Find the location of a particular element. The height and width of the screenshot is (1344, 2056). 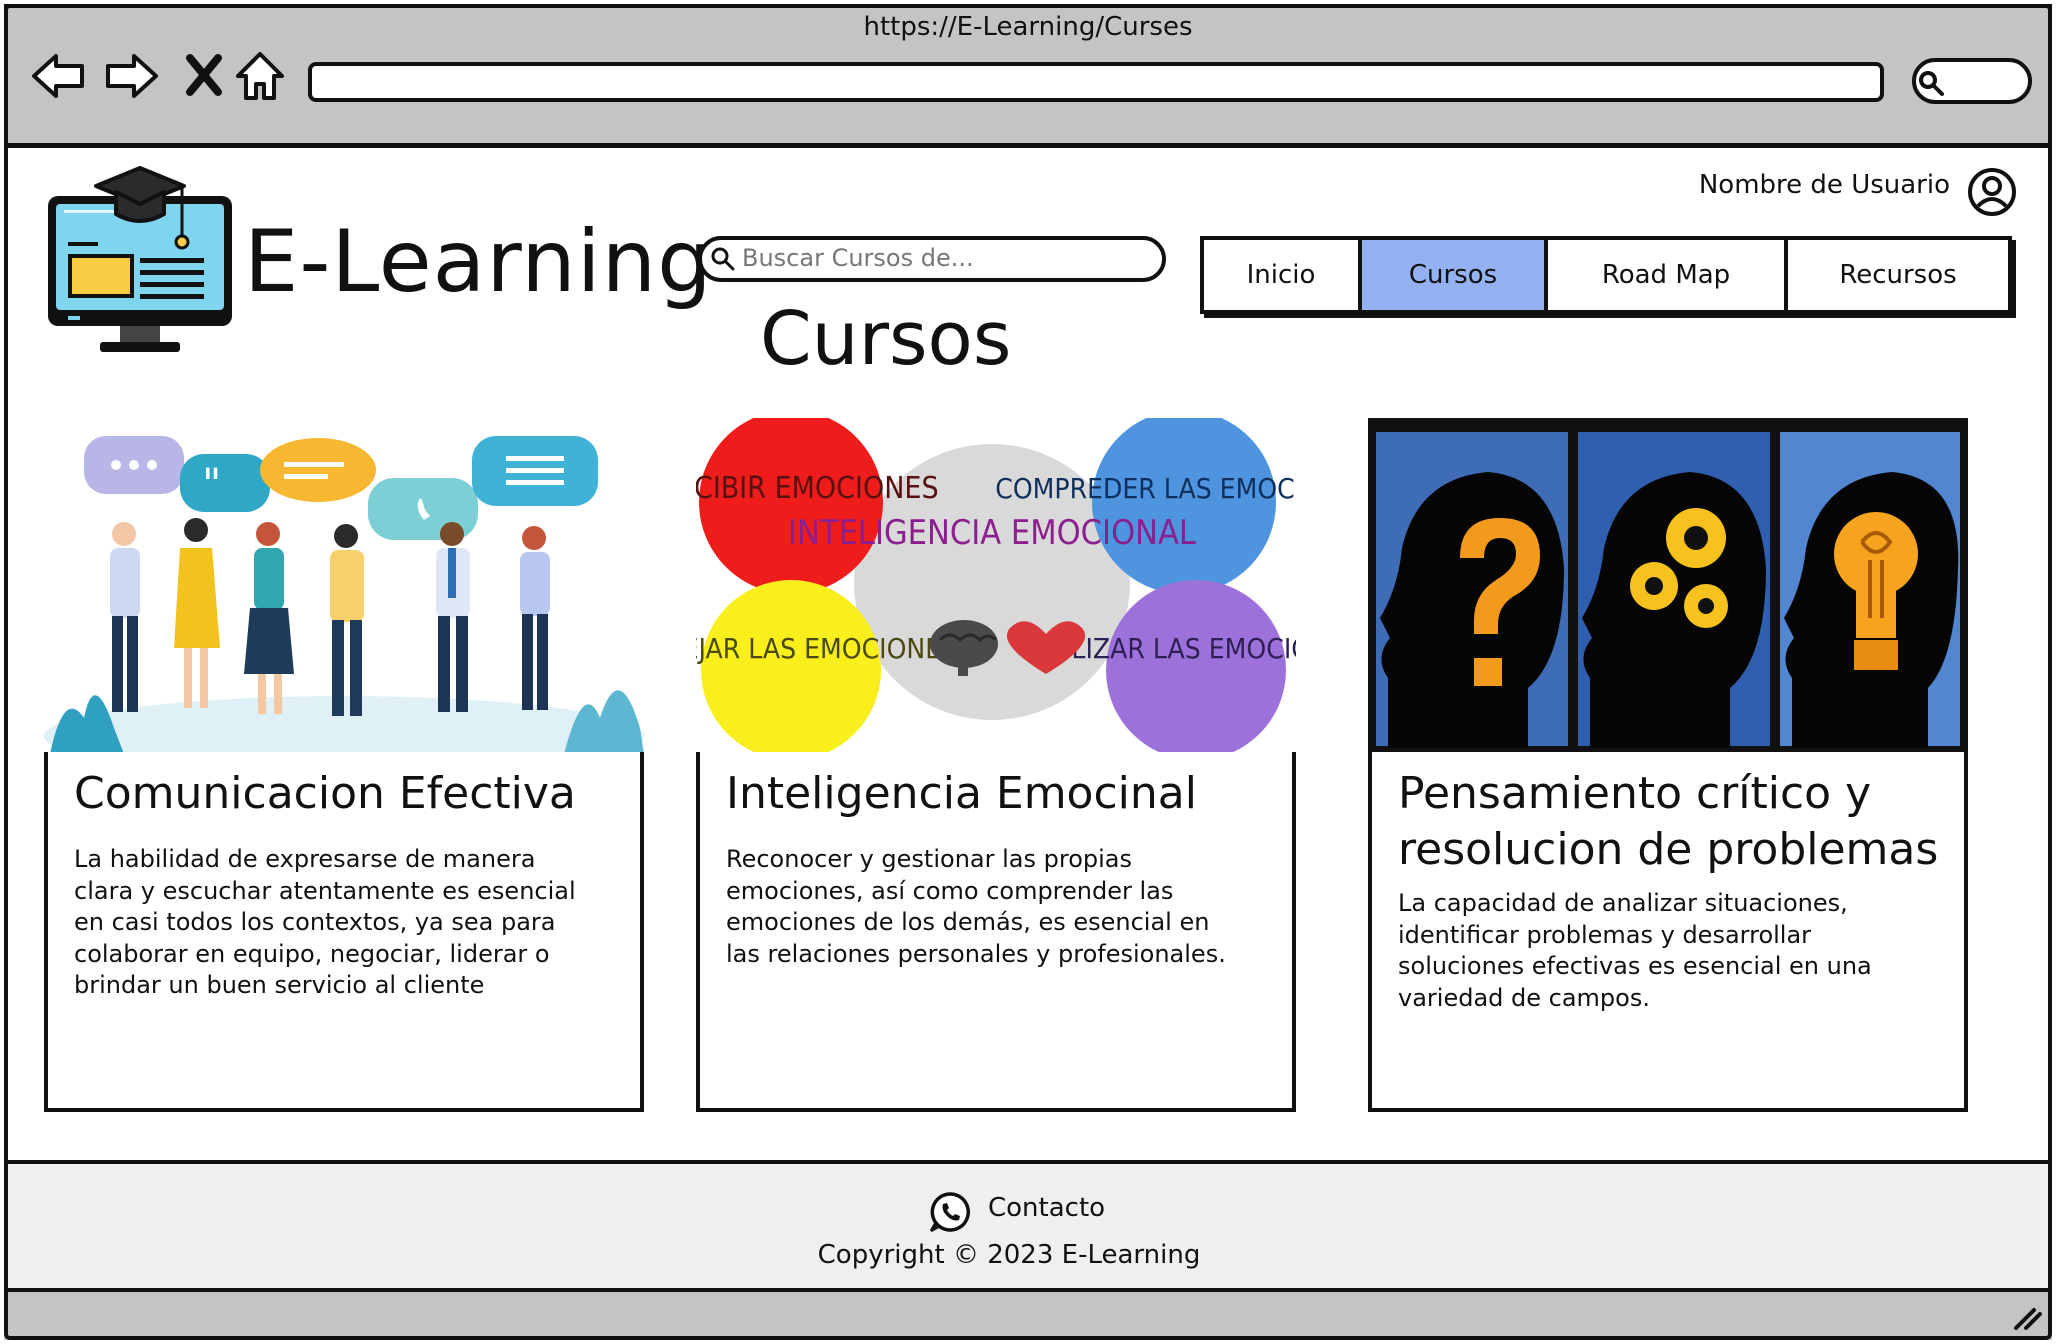

contact-link: Contacto is located at coordinates (1046, 1208).